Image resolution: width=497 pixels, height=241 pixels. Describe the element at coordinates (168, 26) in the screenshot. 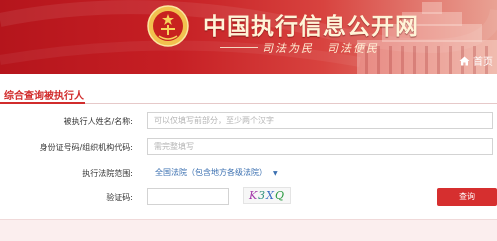

I see `court-emblem-icon` at that location.